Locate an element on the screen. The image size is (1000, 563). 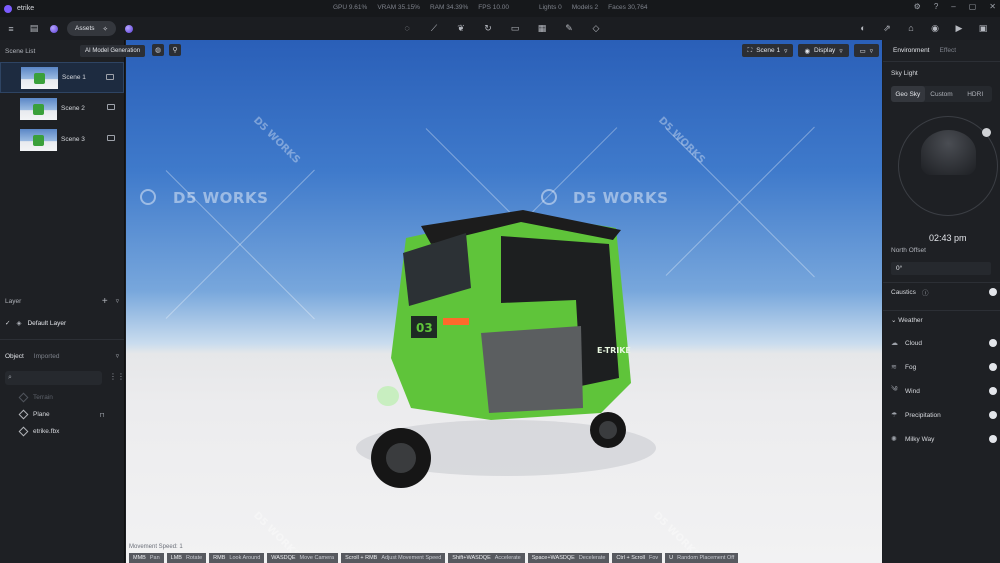
fog-toggle is located at coordinates (993, 367).